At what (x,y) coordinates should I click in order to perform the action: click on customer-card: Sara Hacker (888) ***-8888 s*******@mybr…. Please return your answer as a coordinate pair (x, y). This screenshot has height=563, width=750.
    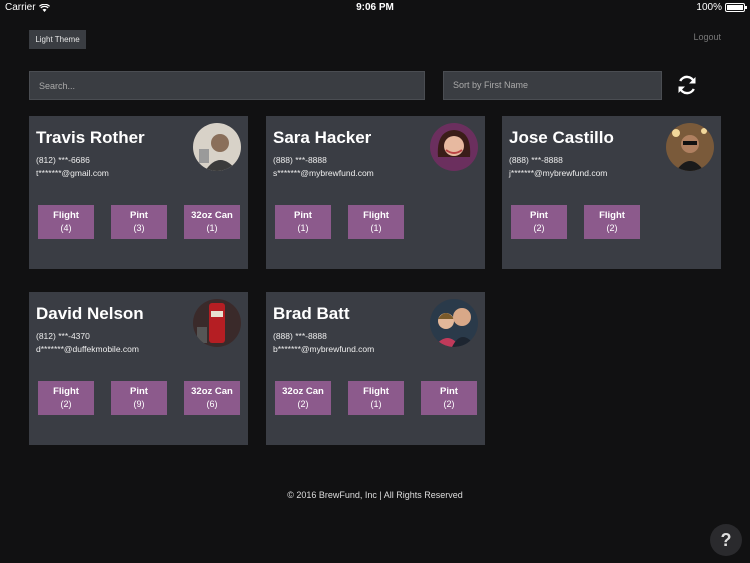
    Looking at the image, I should click on (375, 192).